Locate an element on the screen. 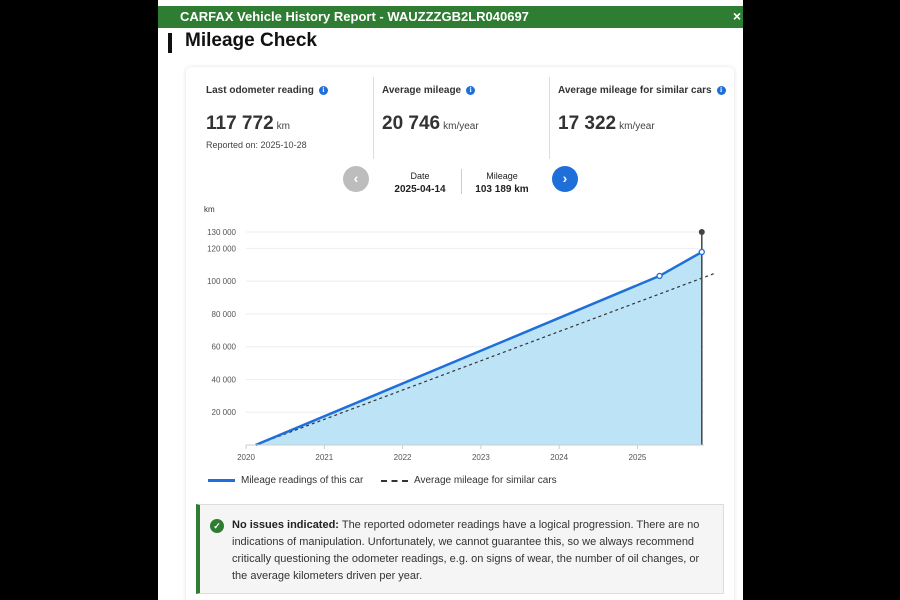 The height and width of the screenshot is (600, 900). x-tick-label: 2023 is located at coordinates (481, 457).